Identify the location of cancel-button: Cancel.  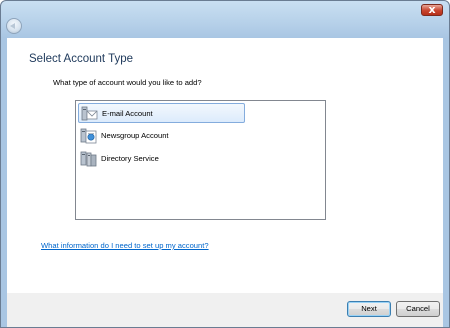
(418, 309).